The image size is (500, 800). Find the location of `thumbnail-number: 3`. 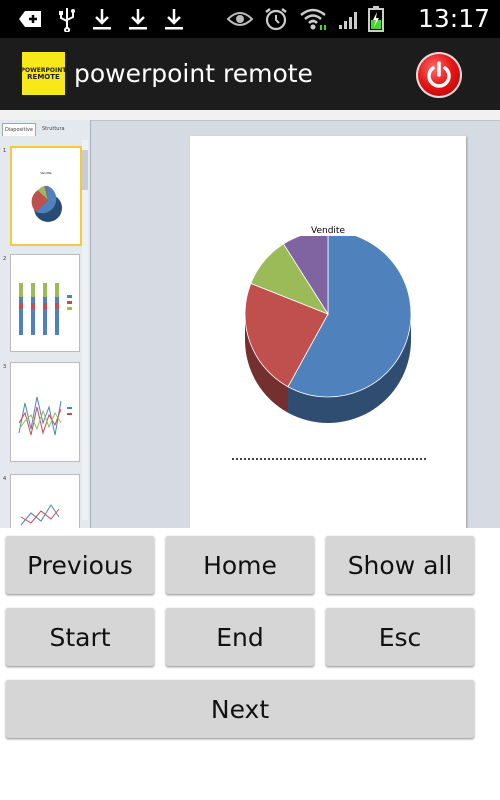

thumbnail-number: 3 is located at coordinates (5, 367).